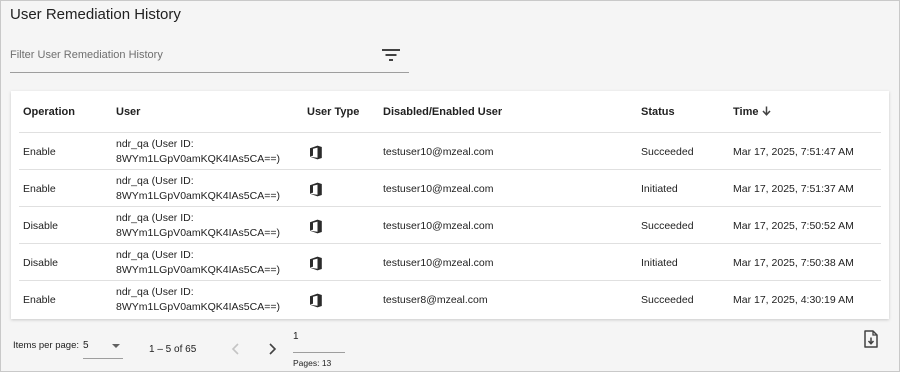 The image size is (900, 372). What do you see at coordinates (442, 112) in the screenshot?
I see `column-header-disabled-enabled-user: Disabled/Enabled User` at bounding box center [442, 112].